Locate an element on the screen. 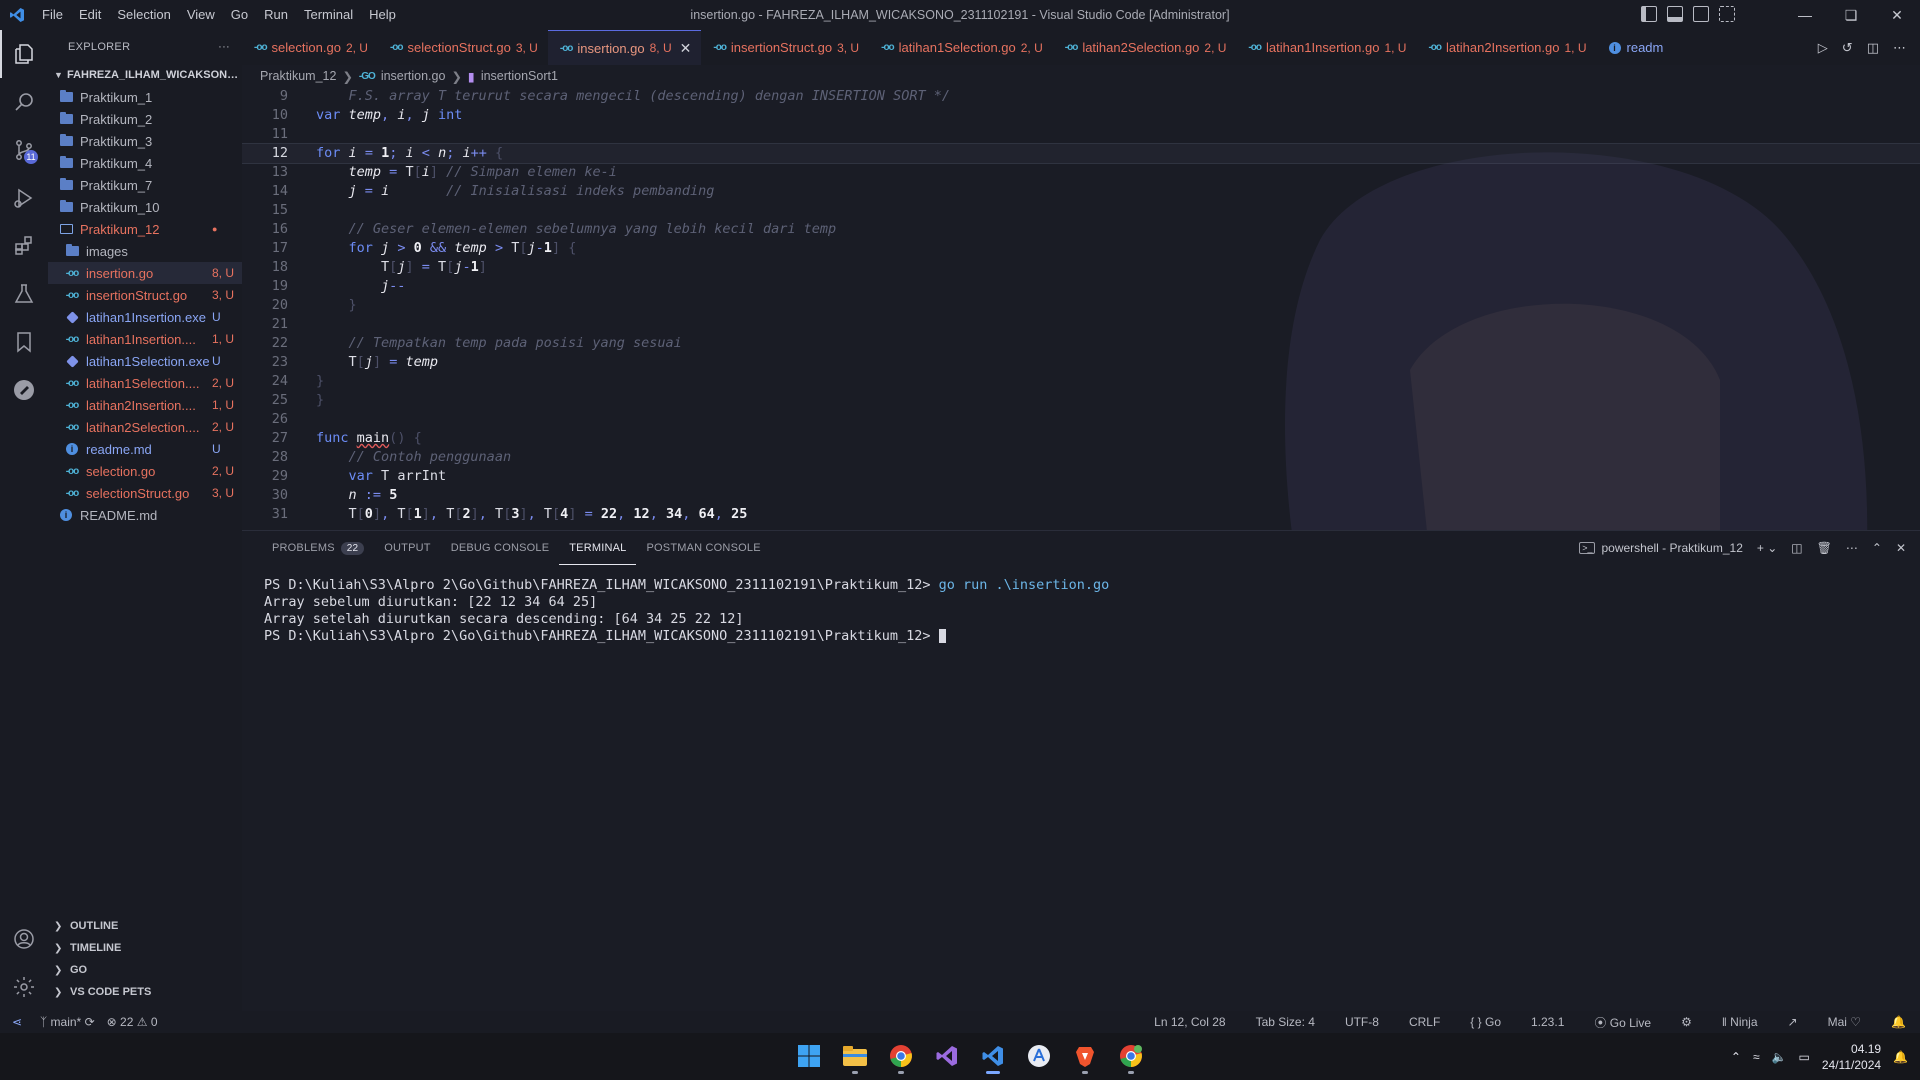 The width and height of the screenshot is (1920, 1080). file-tree-item: Praktikum_2 is located at coordinates (145, 119).